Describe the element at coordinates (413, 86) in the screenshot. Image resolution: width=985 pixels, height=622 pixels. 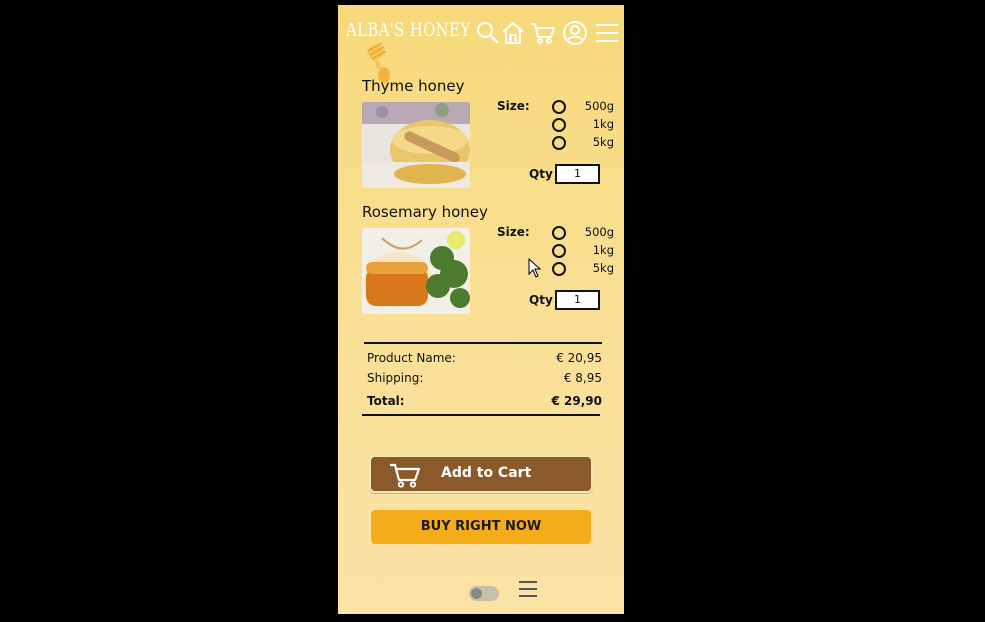
I see `product-name: Thyme honey` at that location.